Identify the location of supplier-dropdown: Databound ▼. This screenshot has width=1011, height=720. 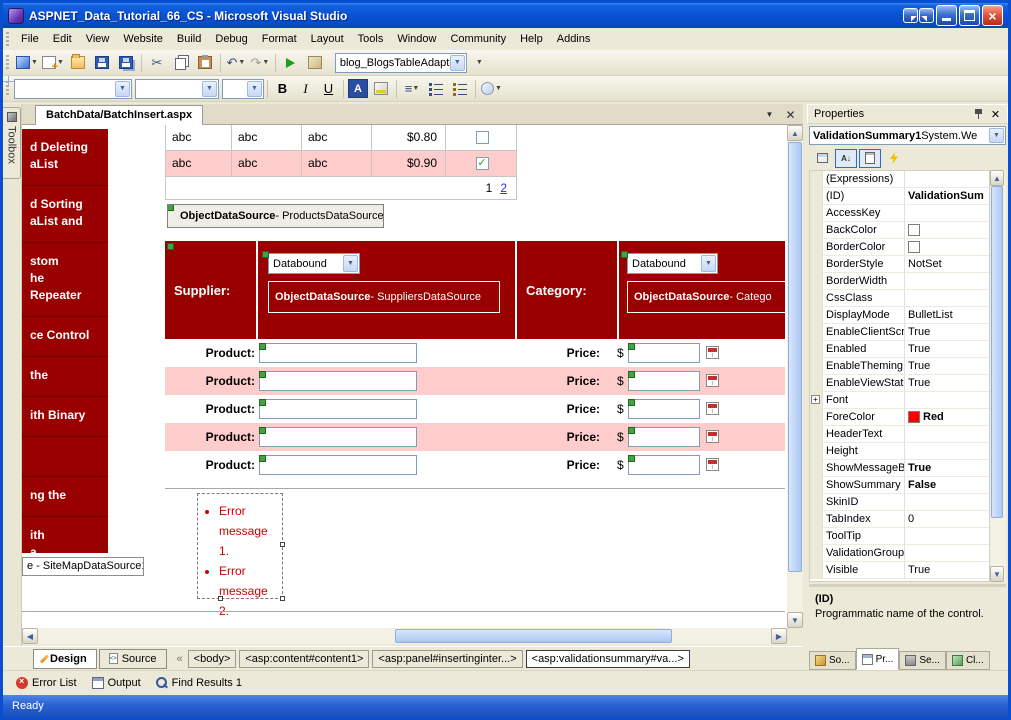
(314, 263).